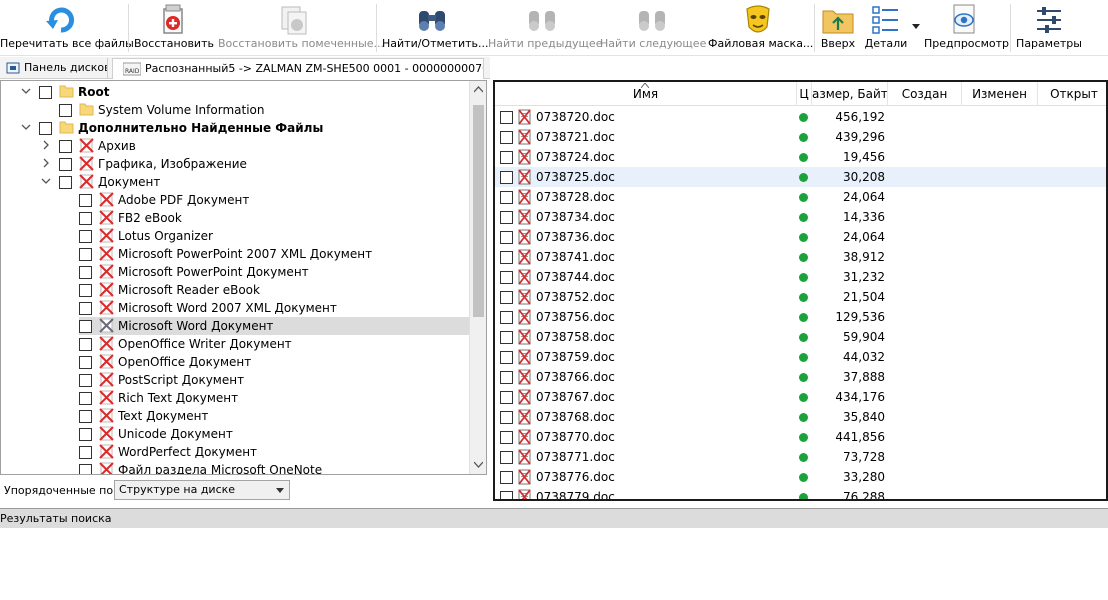  Describe the element at coordinates (282, 326) in the screenshot. I see `tree-item: Microsoft Word Документ` at that location.